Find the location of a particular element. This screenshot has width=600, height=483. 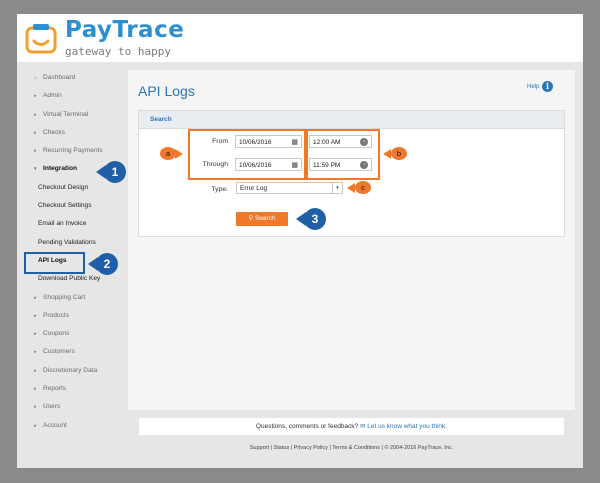

sidebar-item-shopping-cart: ▸ Shopping Cart is located at coordinates (77, 298).